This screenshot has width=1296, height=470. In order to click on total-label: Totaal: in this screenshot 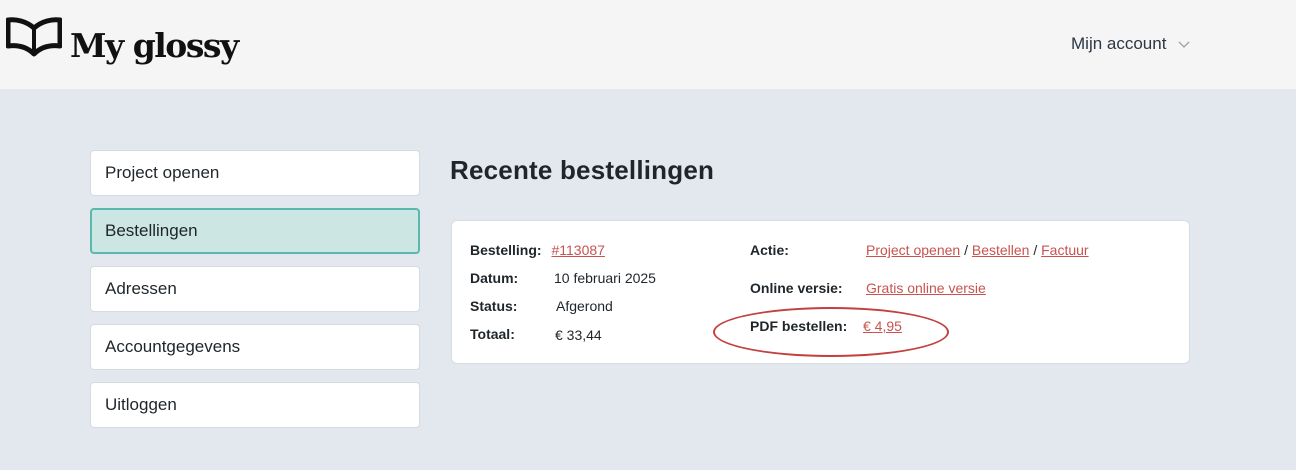, I will do `click(492, 334)`.